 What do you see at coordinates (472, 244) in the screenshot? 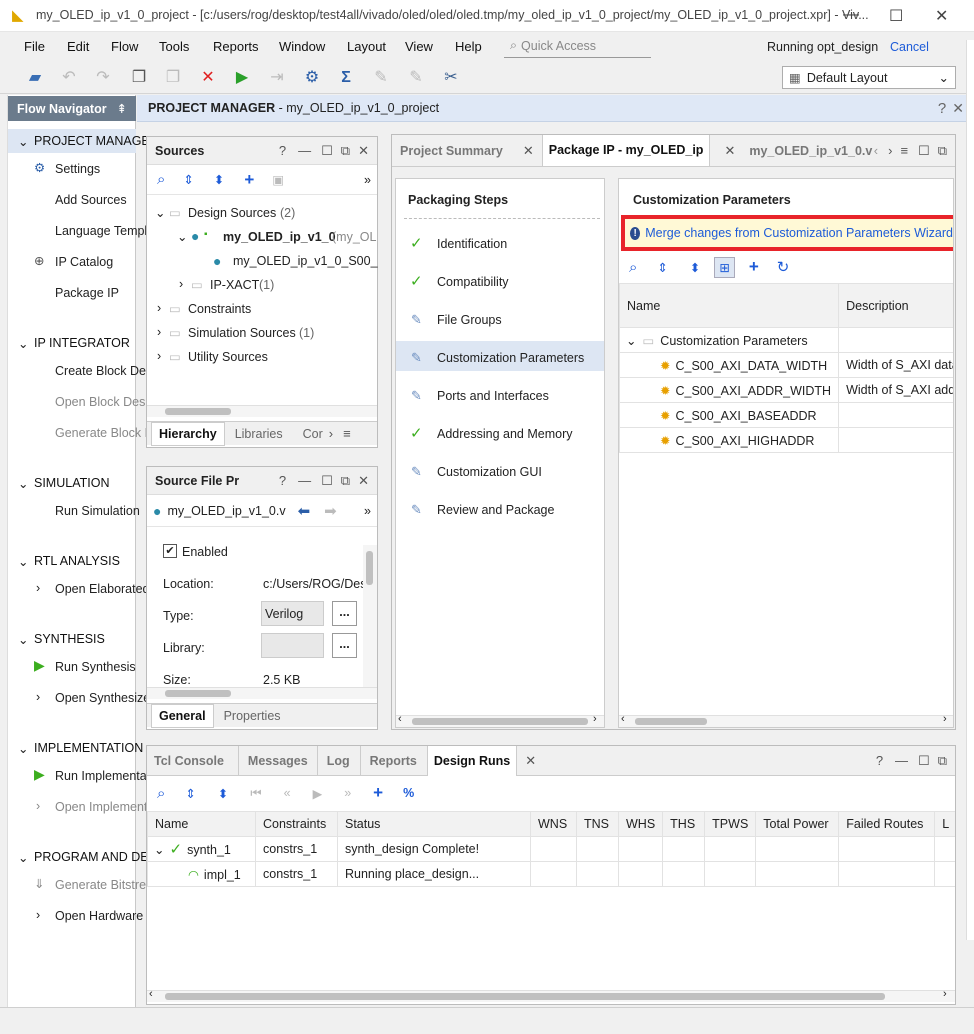
I see `step-identification: Identification` at bounding box center [472, 244].